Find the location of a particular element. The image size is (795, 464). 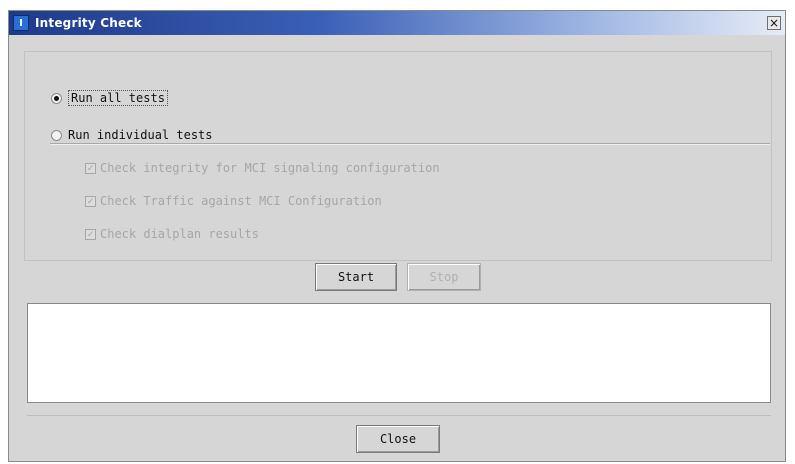

window-title: Integrity Check is located at coordinates (88, 23).